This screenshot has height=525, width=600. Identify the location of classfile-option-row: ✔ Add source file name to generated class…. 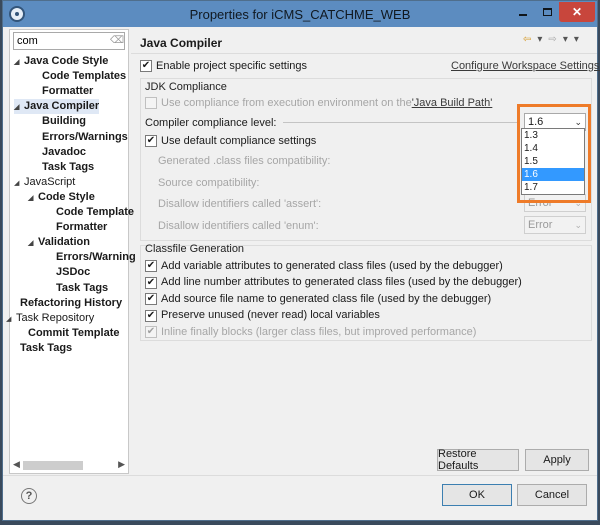
(318, 299).